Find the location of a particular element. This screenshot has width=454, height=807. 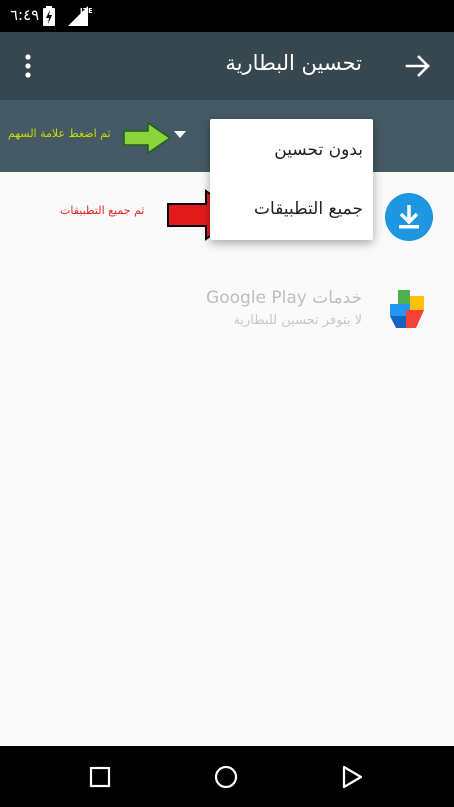

system-nav-bar is located at coordinates (227, 776).